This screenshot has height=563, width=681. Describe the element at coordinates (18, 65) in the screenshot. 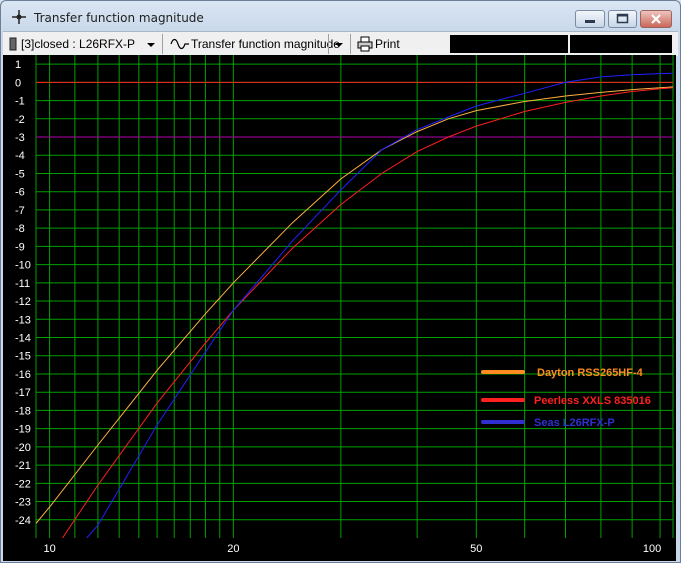

I see `y-tick-label: 1` at that location.